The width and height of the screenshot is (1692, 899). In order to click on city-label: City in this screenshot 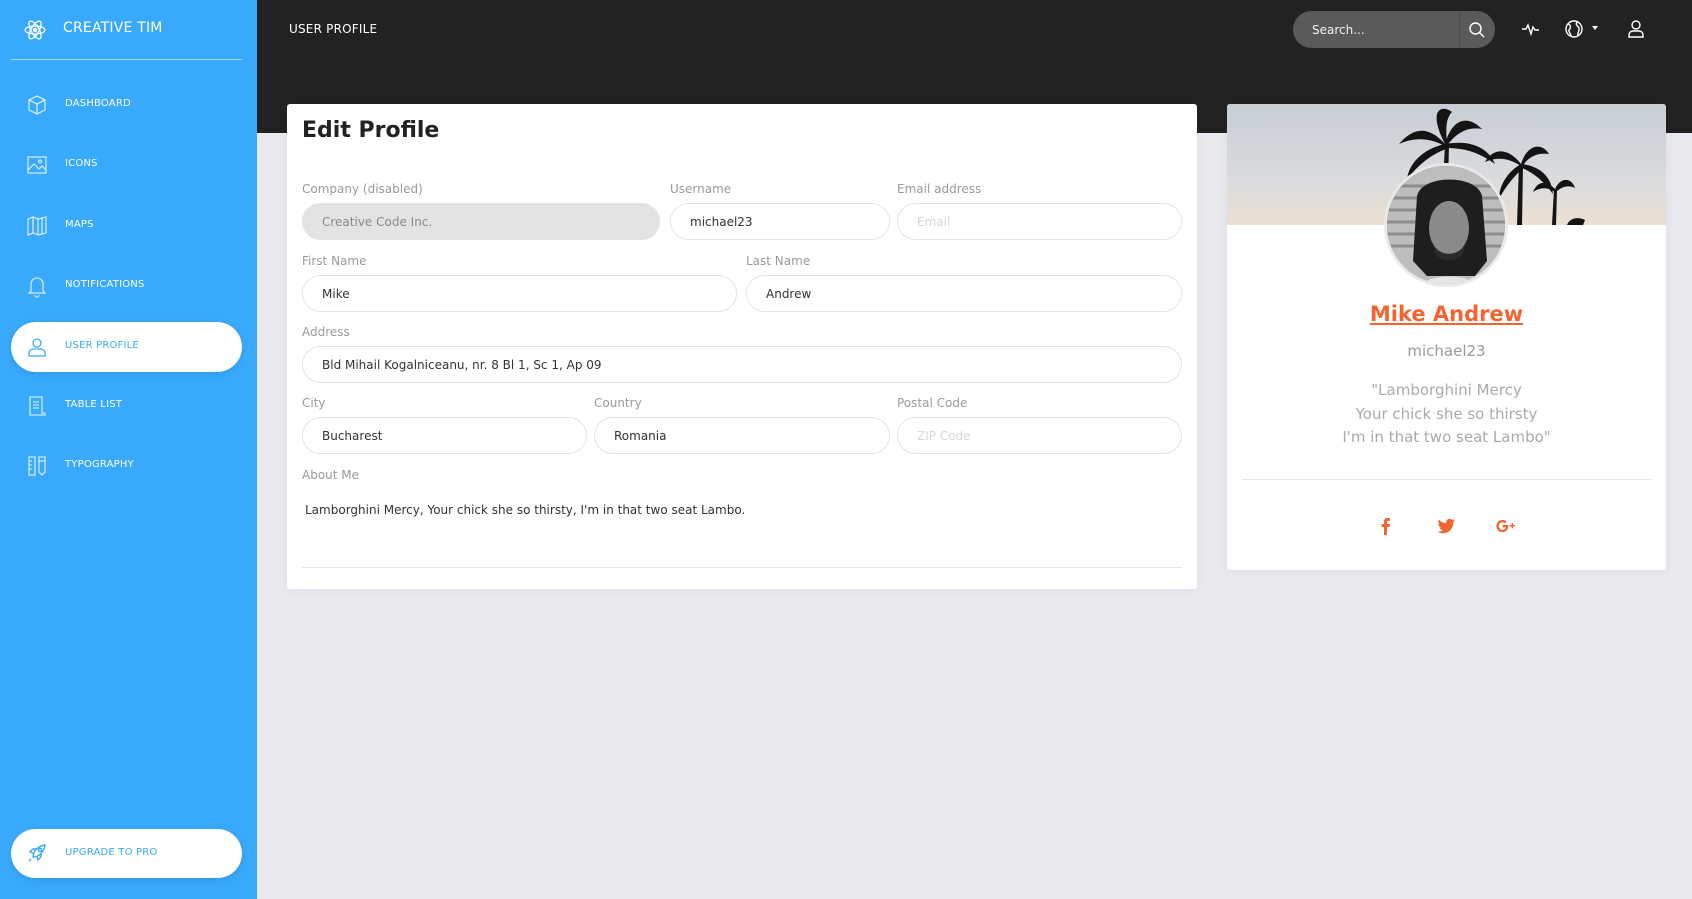, I will do `click(314, 403)`.